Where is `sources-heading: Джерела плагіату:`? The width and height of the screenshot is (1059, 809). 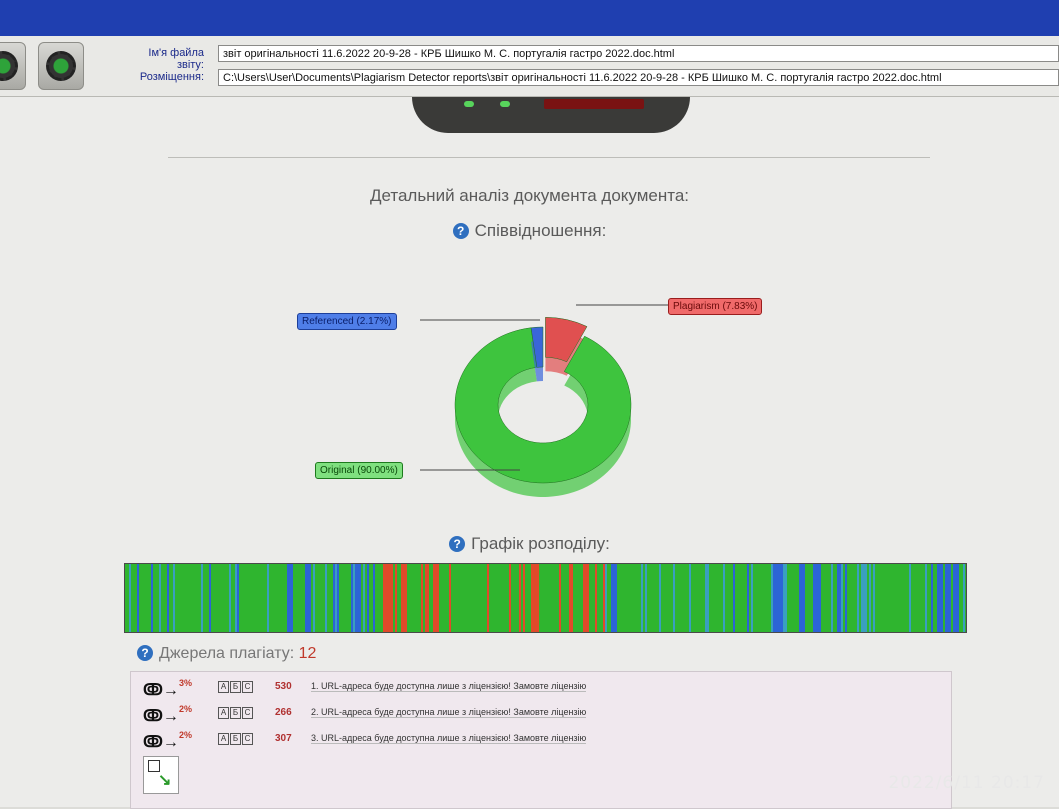 sources-heading: Джерела плагіату: is located at coordinates (227, 653).